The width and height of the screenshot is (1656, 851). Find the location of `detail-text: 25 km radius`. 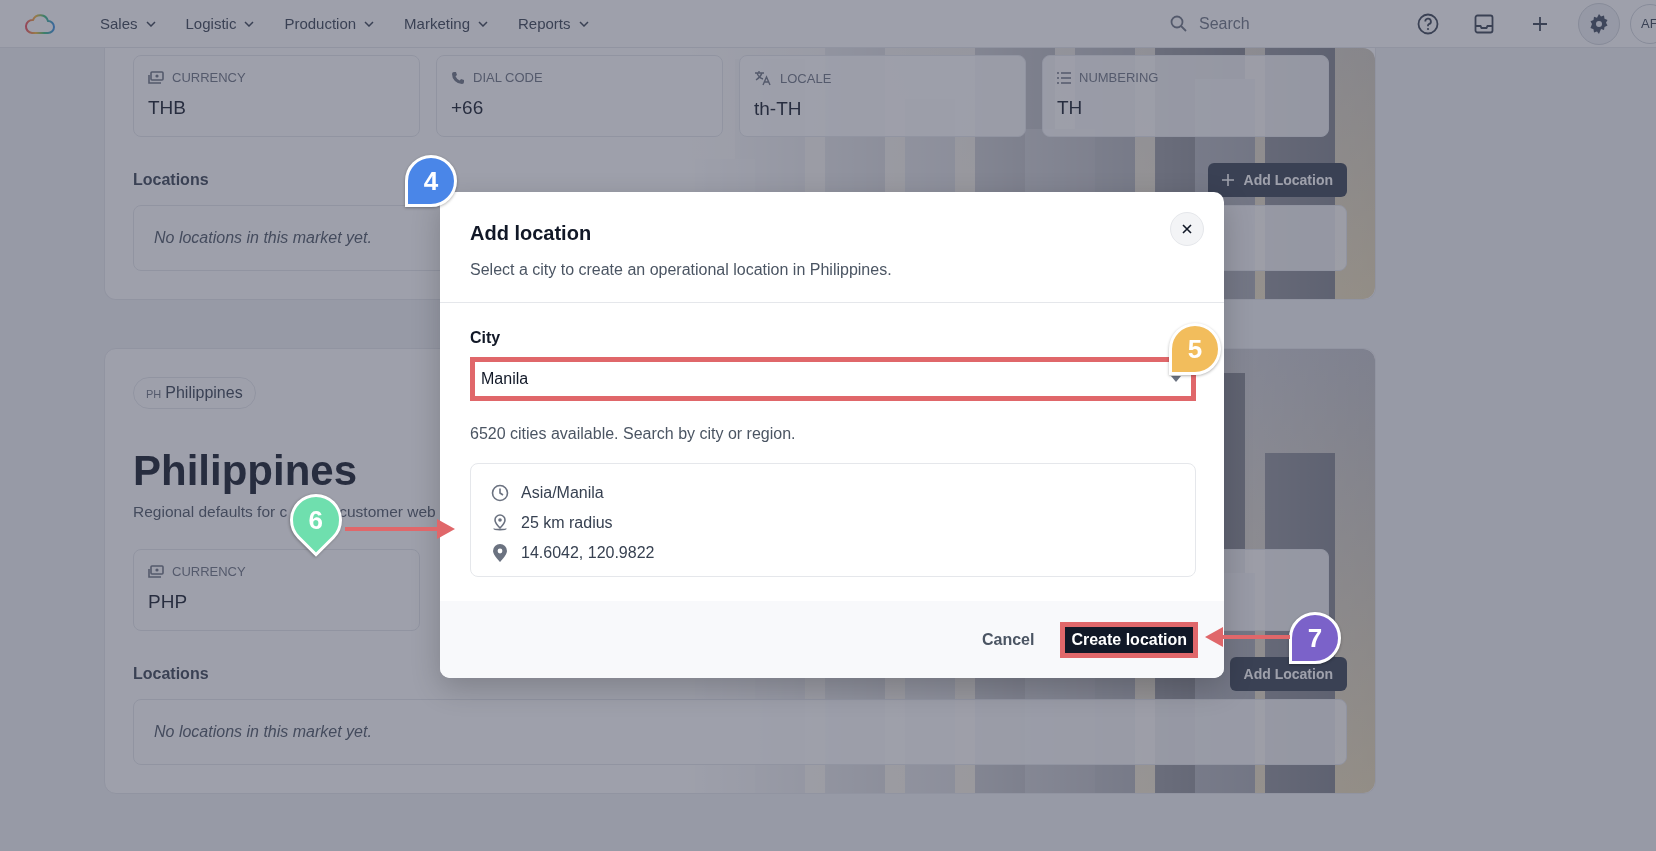

detail-text: 25 km radius is located at coordinates (567, 523).